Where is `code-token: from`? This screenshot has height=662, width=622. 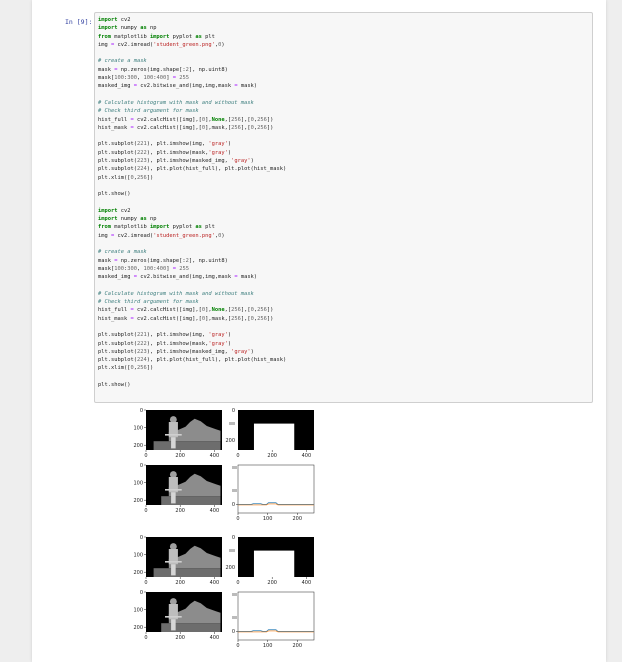 code-token: from is located at coordinates (104, 227).